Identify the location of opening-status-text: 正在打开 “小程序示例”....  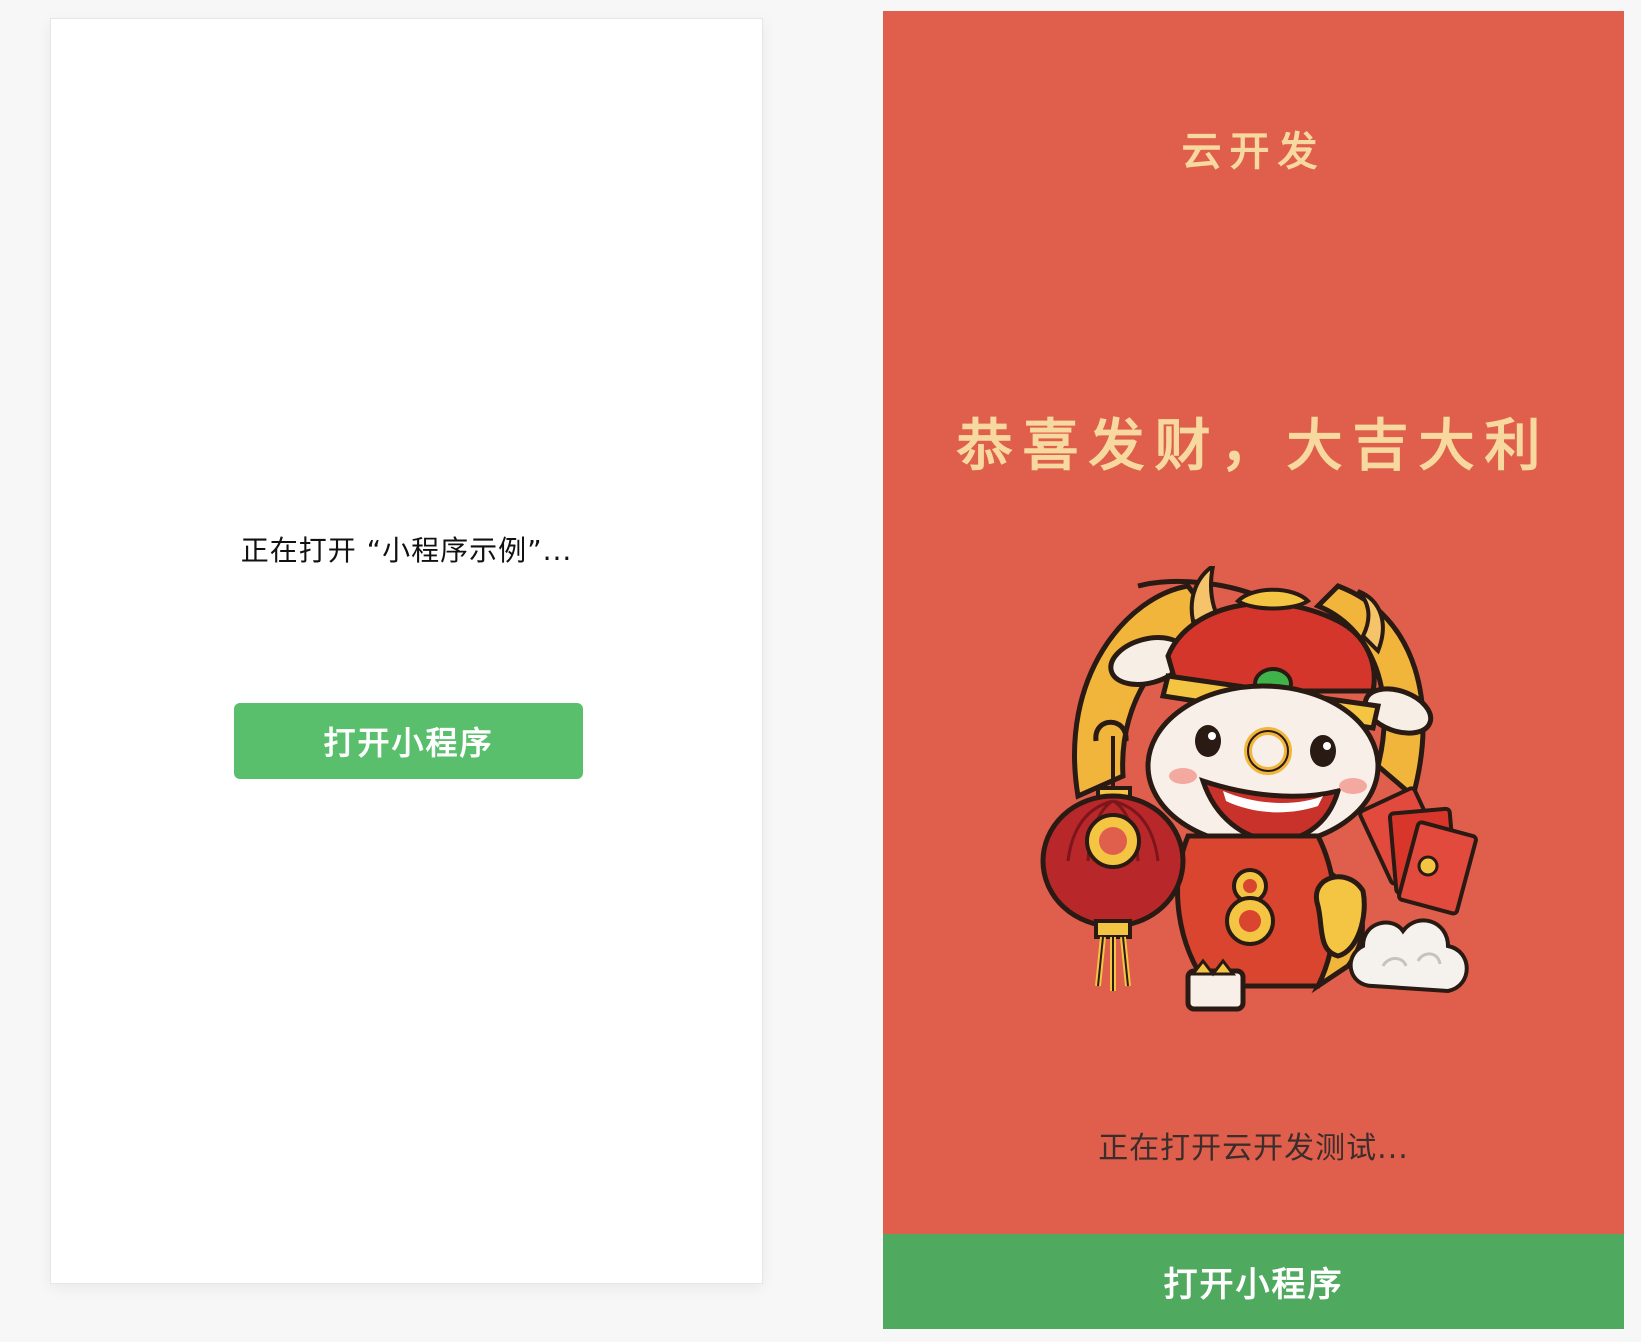
(406, 550).